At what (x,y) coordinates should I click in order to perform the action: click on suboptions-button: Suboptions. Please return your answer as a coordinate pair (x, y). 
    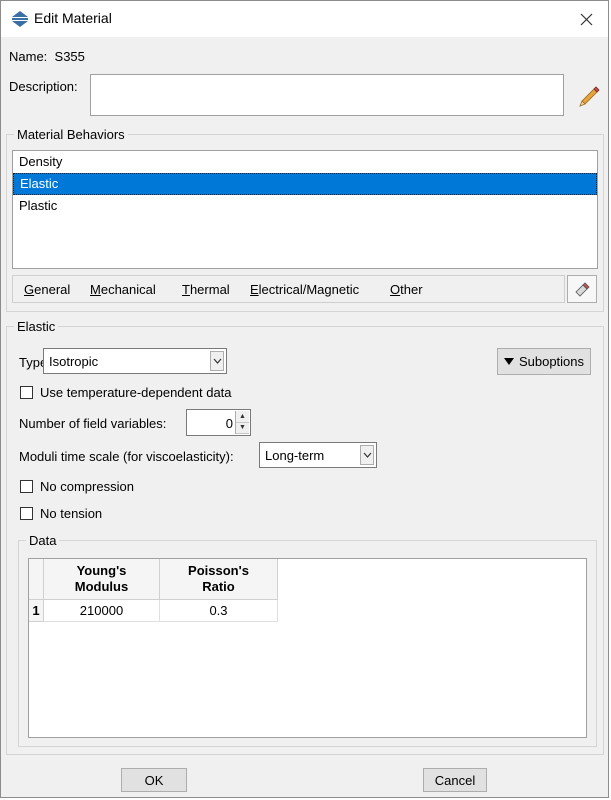
    Looking at the image, I should click on (544, 361).